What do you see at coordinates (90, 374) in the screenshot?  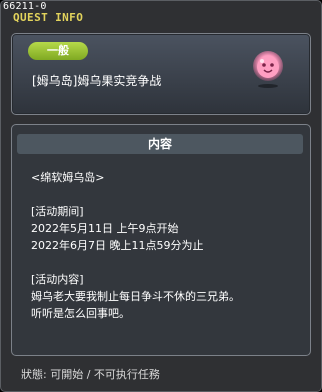 I see `quest-status: 狀態: 可開始 / 不可执行任務` at bounding box center [90, 374].